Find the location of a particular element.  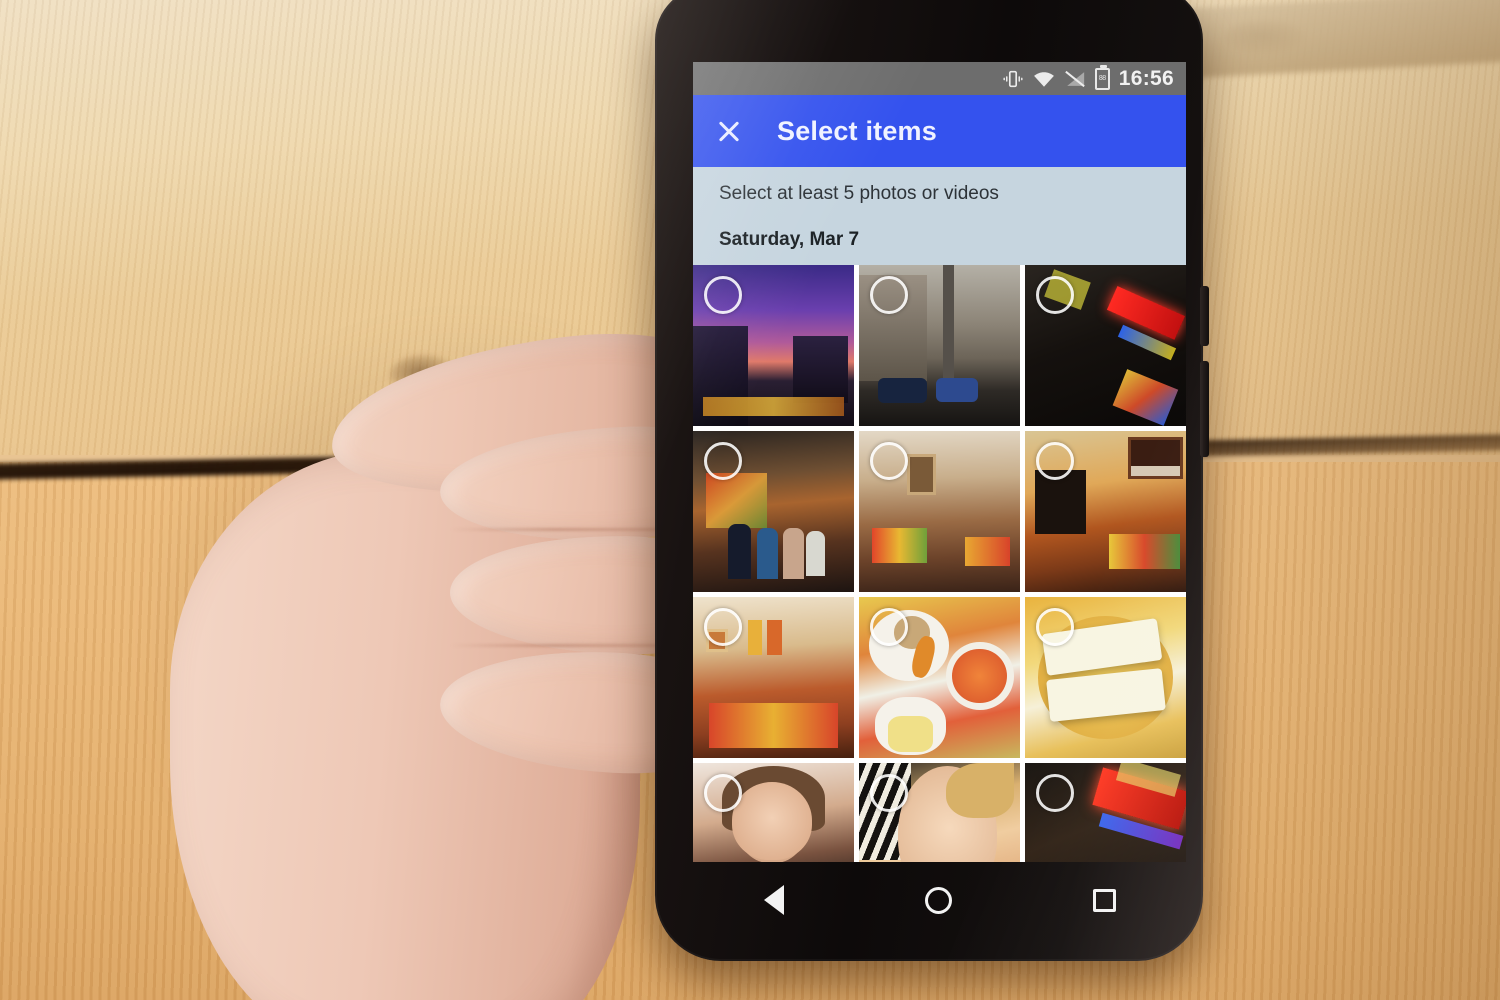

vibrate-icon is located at coordinates (1013, 78).